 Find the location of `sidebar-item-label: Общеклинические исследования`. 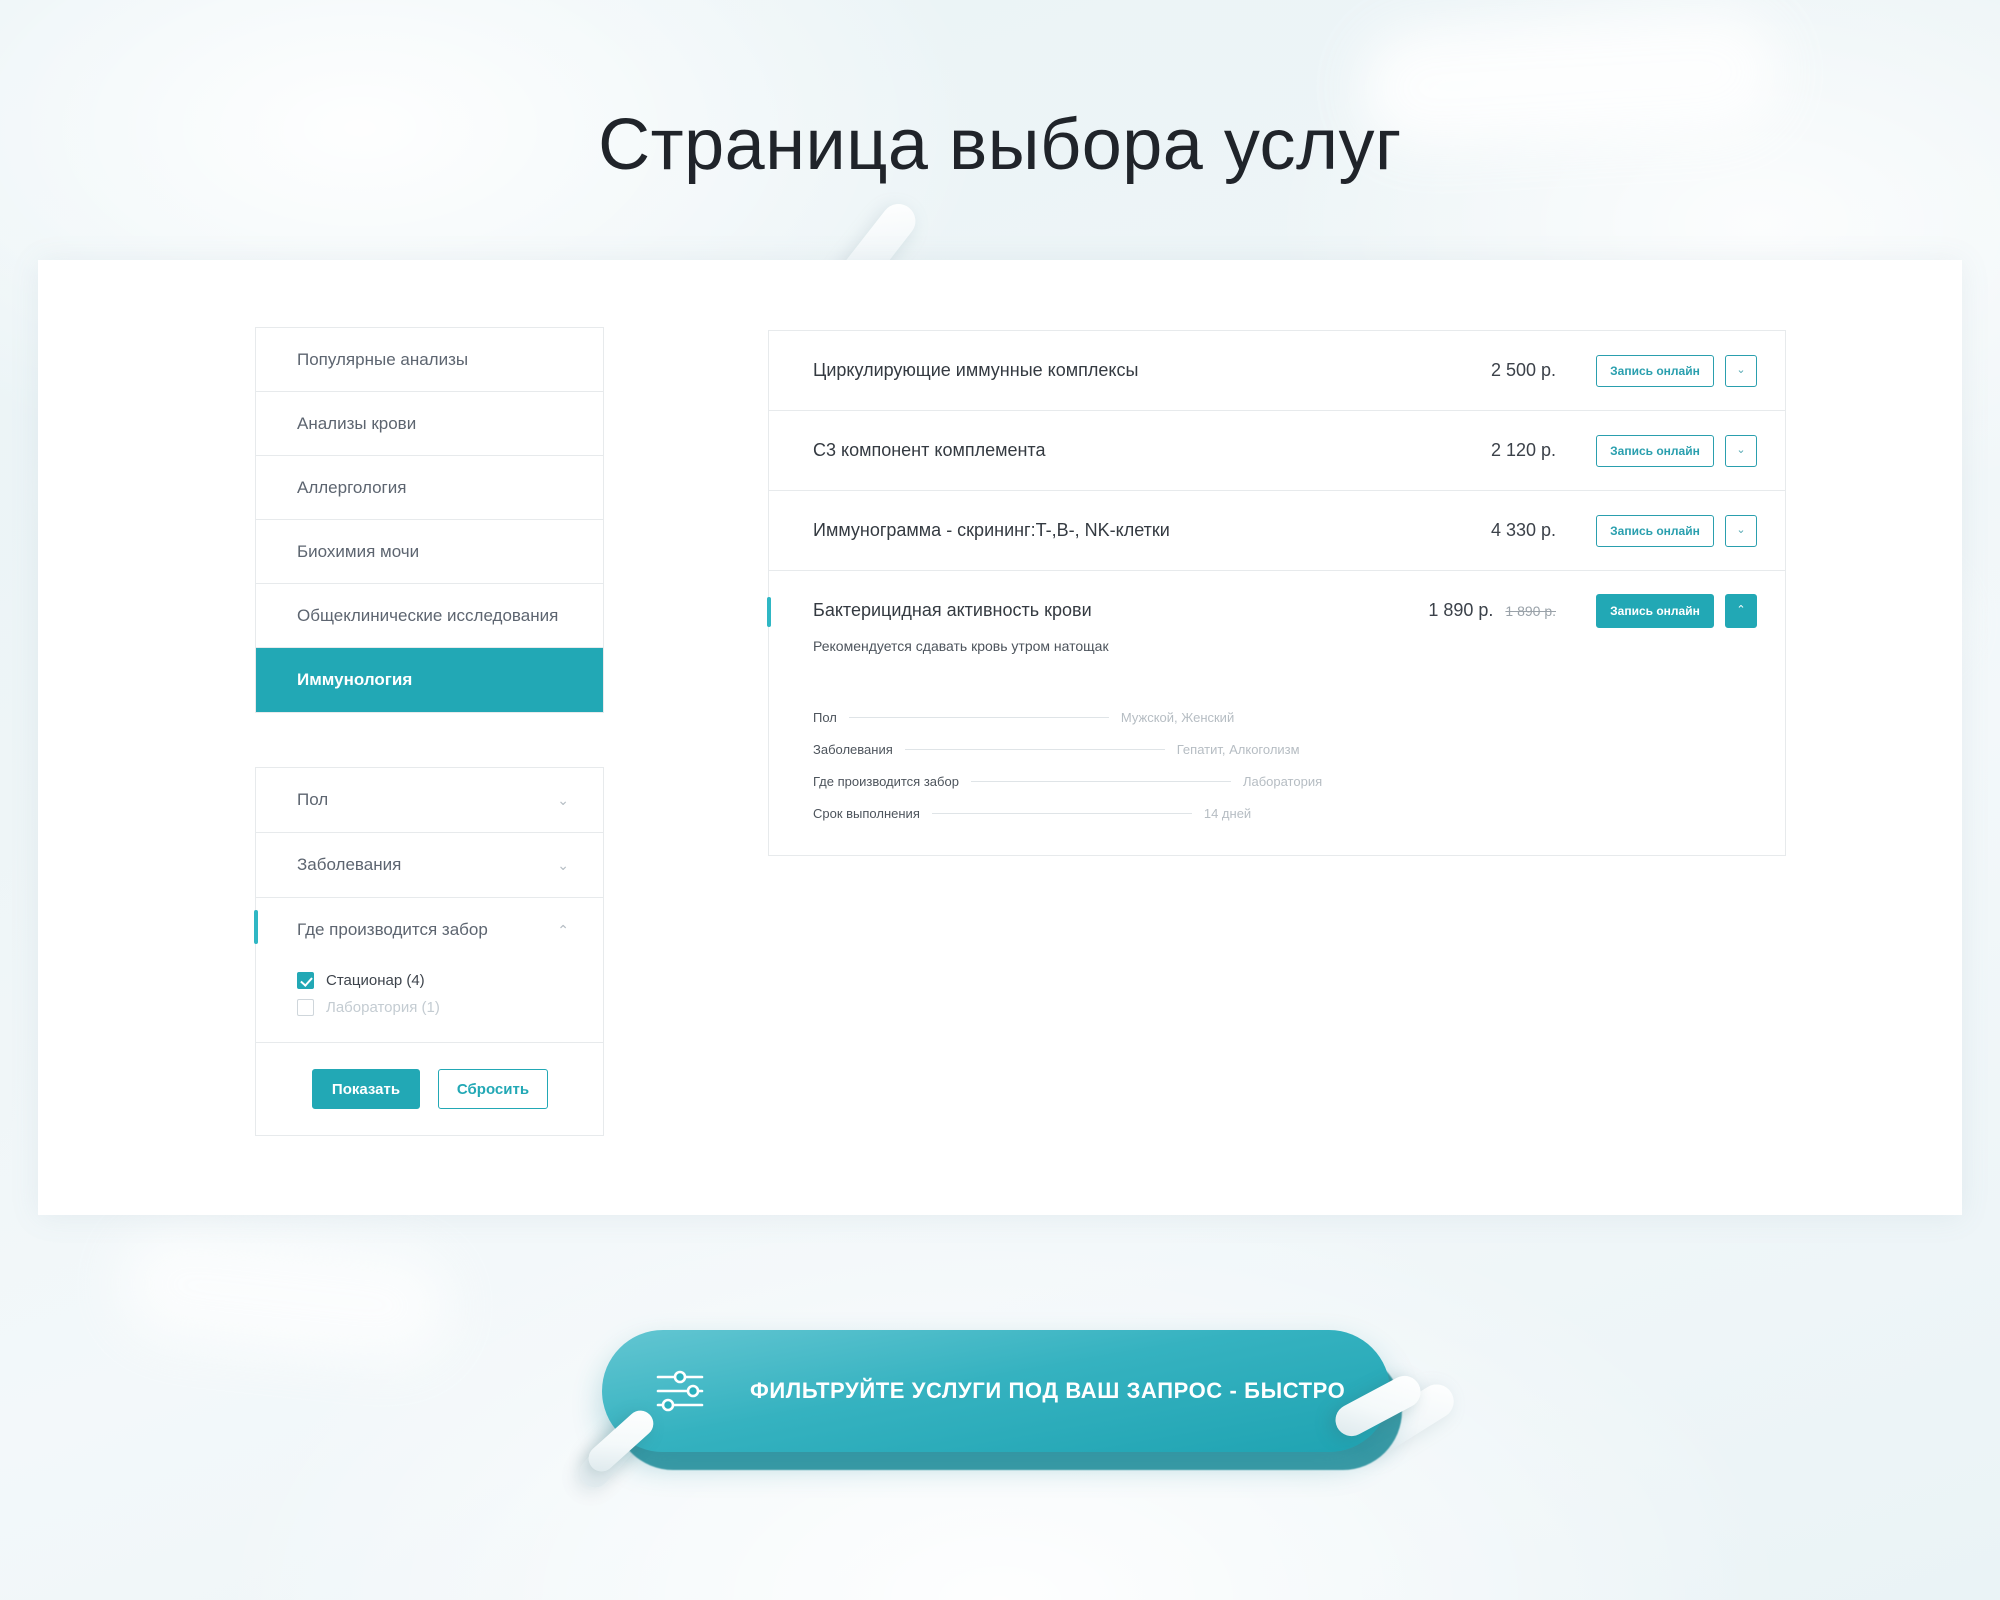

sidebar-item-label: Общеклинические исследования is located at coordinates (428, 615).